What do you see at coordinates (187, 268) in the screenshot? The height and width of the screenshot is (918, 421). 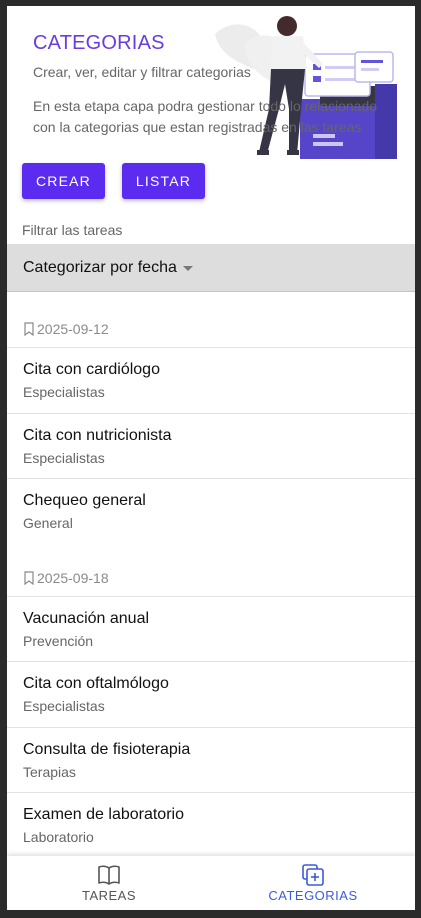 I see `dropdown-arrow-icon` at bounding box center [187, 268].